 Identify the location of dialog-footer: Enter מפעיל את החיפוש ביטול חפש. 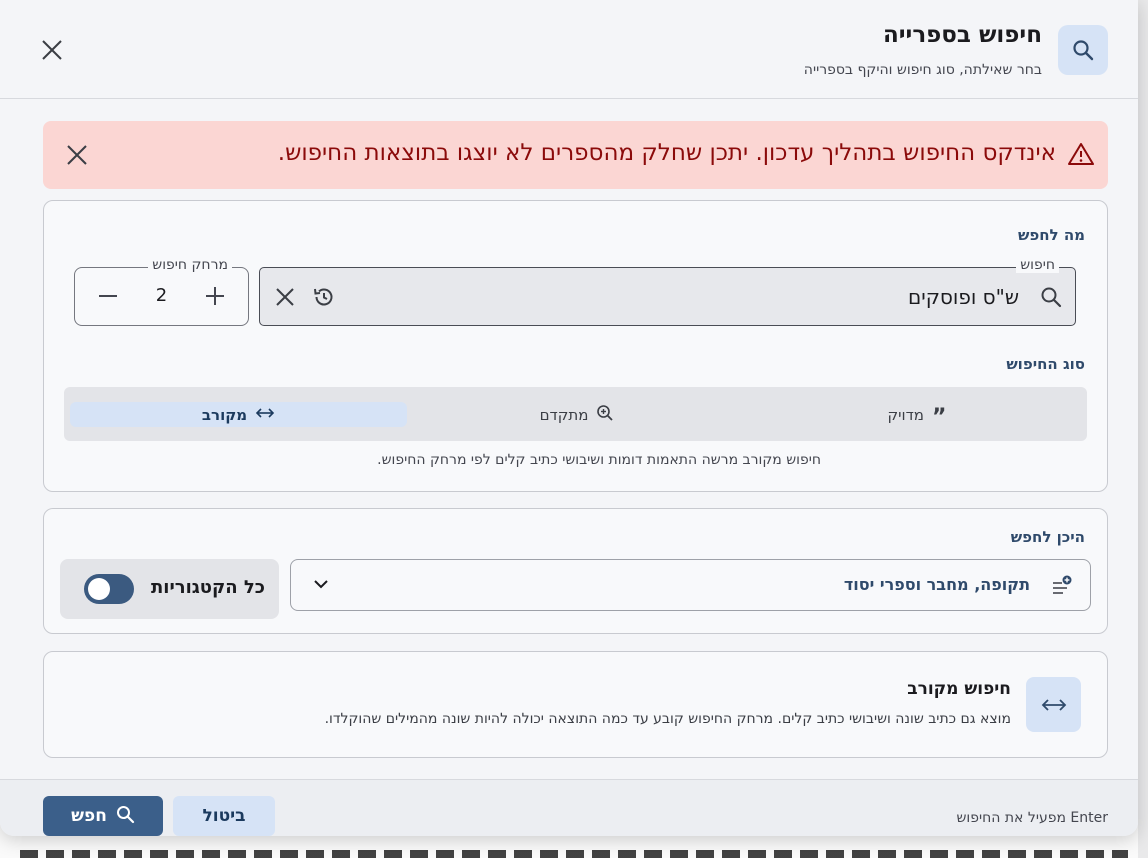
(569, 807).